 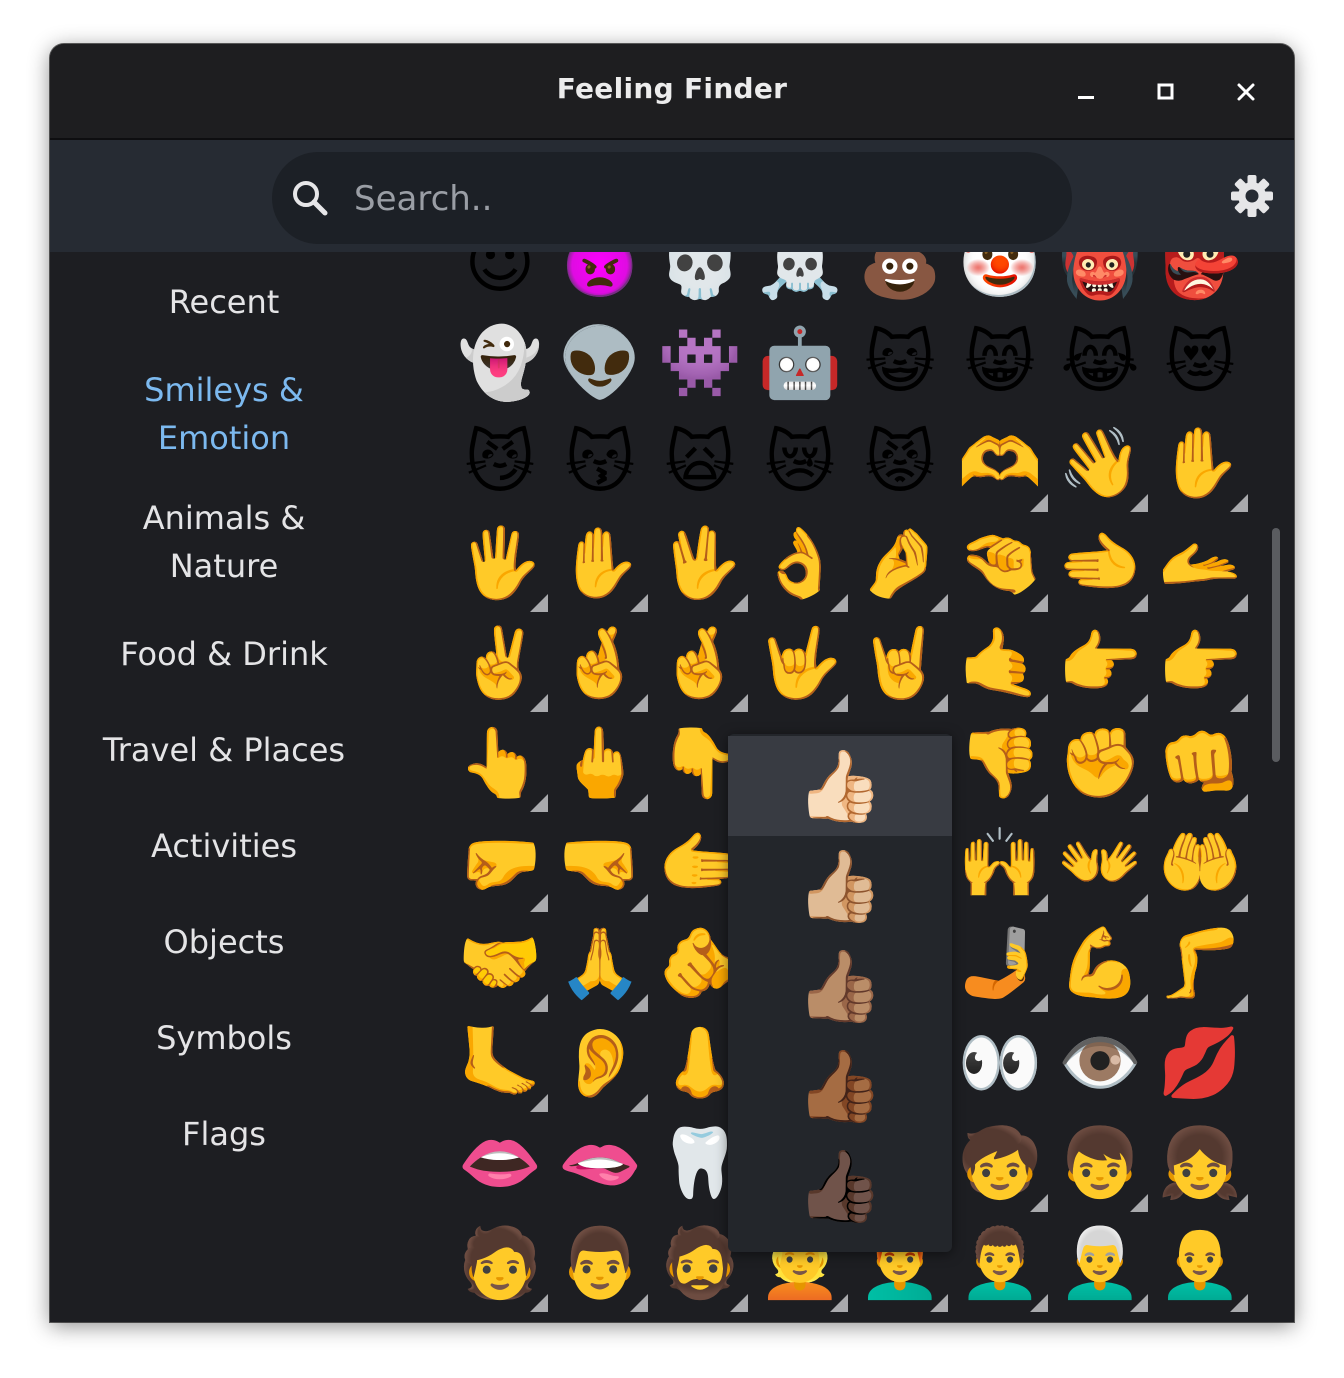 I want to click on maximize-button, so click(x=1166, y=92).